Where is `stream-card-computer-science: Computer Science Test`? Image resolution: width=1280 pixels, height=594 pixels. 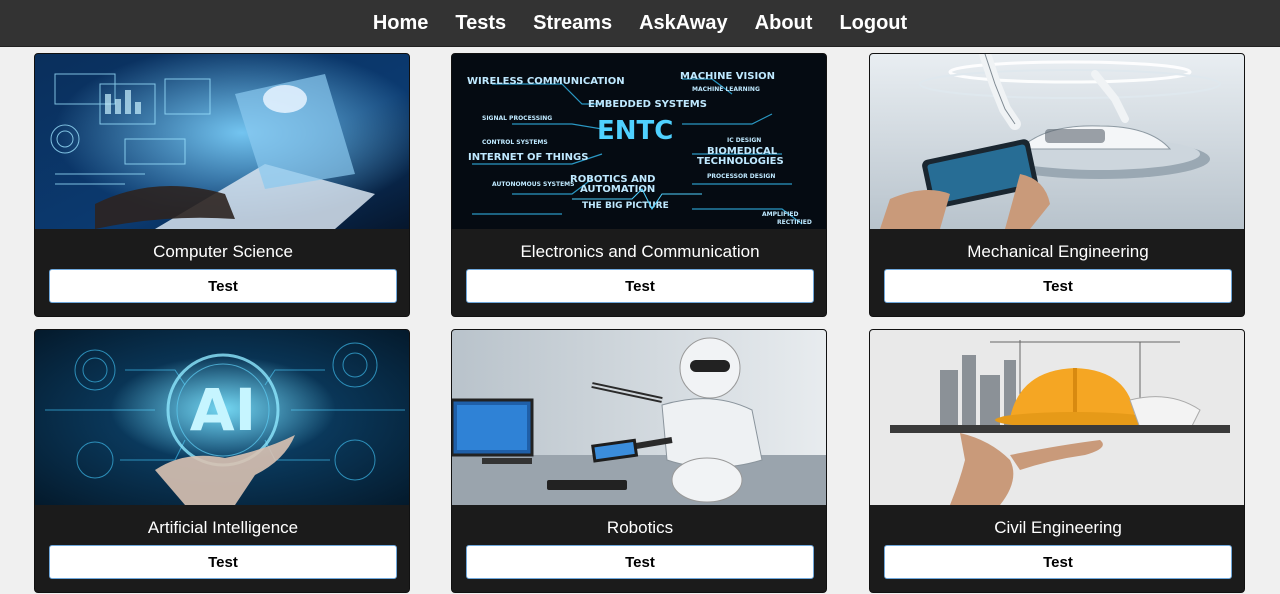 stream-card-computer-science: Computer Science Test is located at coordinates (222, 185).